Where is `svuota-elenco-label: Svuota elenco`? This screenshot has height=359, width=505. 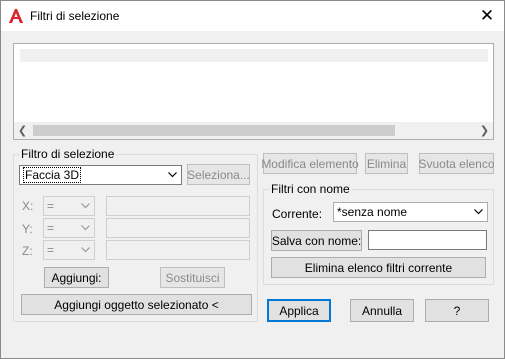
svuota-elenco-label: Svuota elenco is located at coordinates (456, 163).